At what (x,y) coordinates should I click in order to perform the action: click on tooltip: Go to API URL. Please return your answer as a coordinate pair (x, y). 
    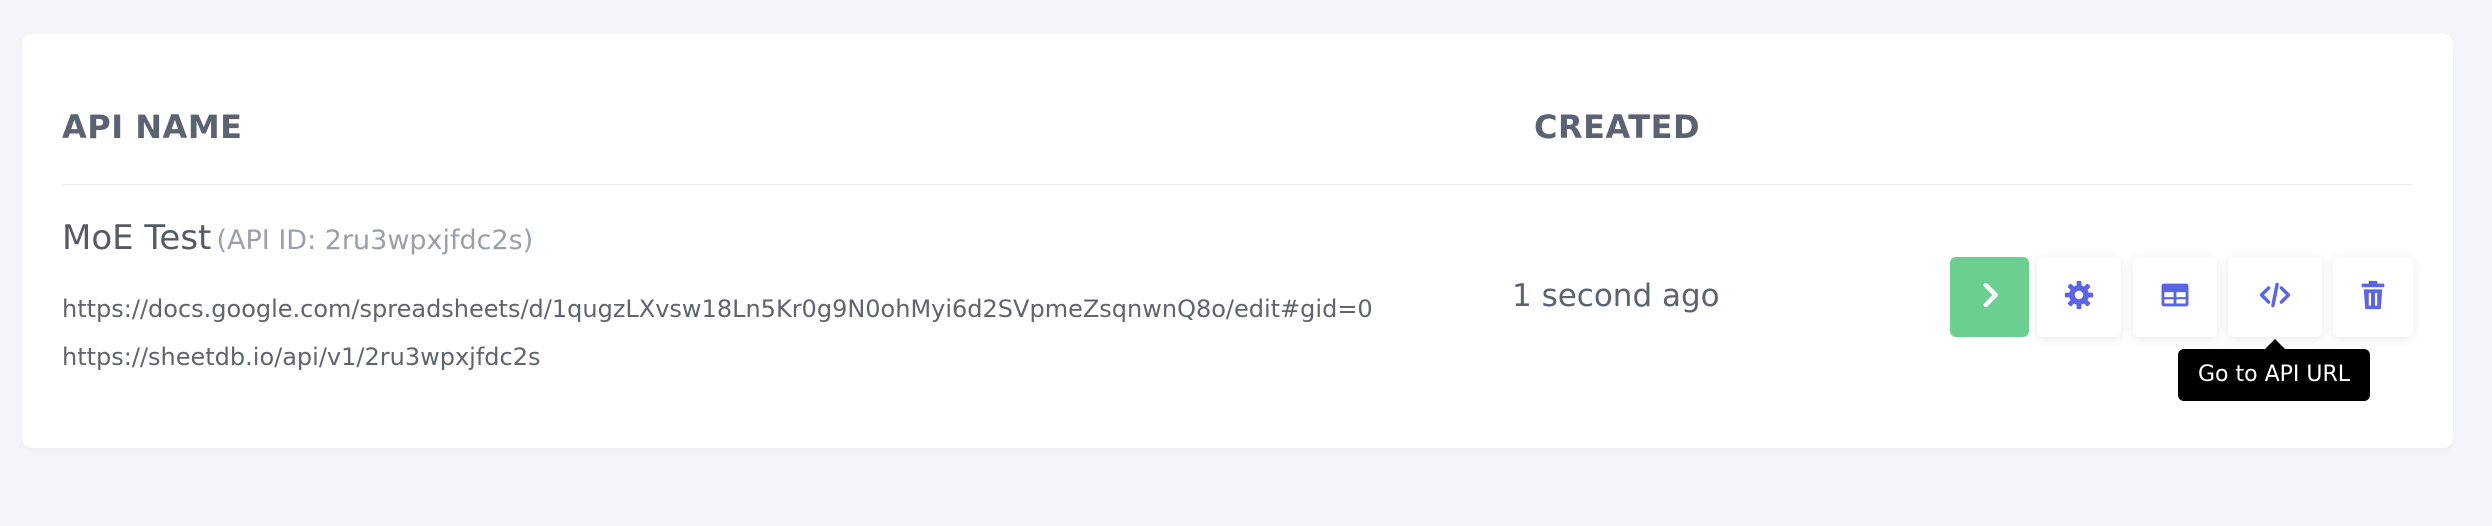
    Looking at the image, I should click on (2274, 375).